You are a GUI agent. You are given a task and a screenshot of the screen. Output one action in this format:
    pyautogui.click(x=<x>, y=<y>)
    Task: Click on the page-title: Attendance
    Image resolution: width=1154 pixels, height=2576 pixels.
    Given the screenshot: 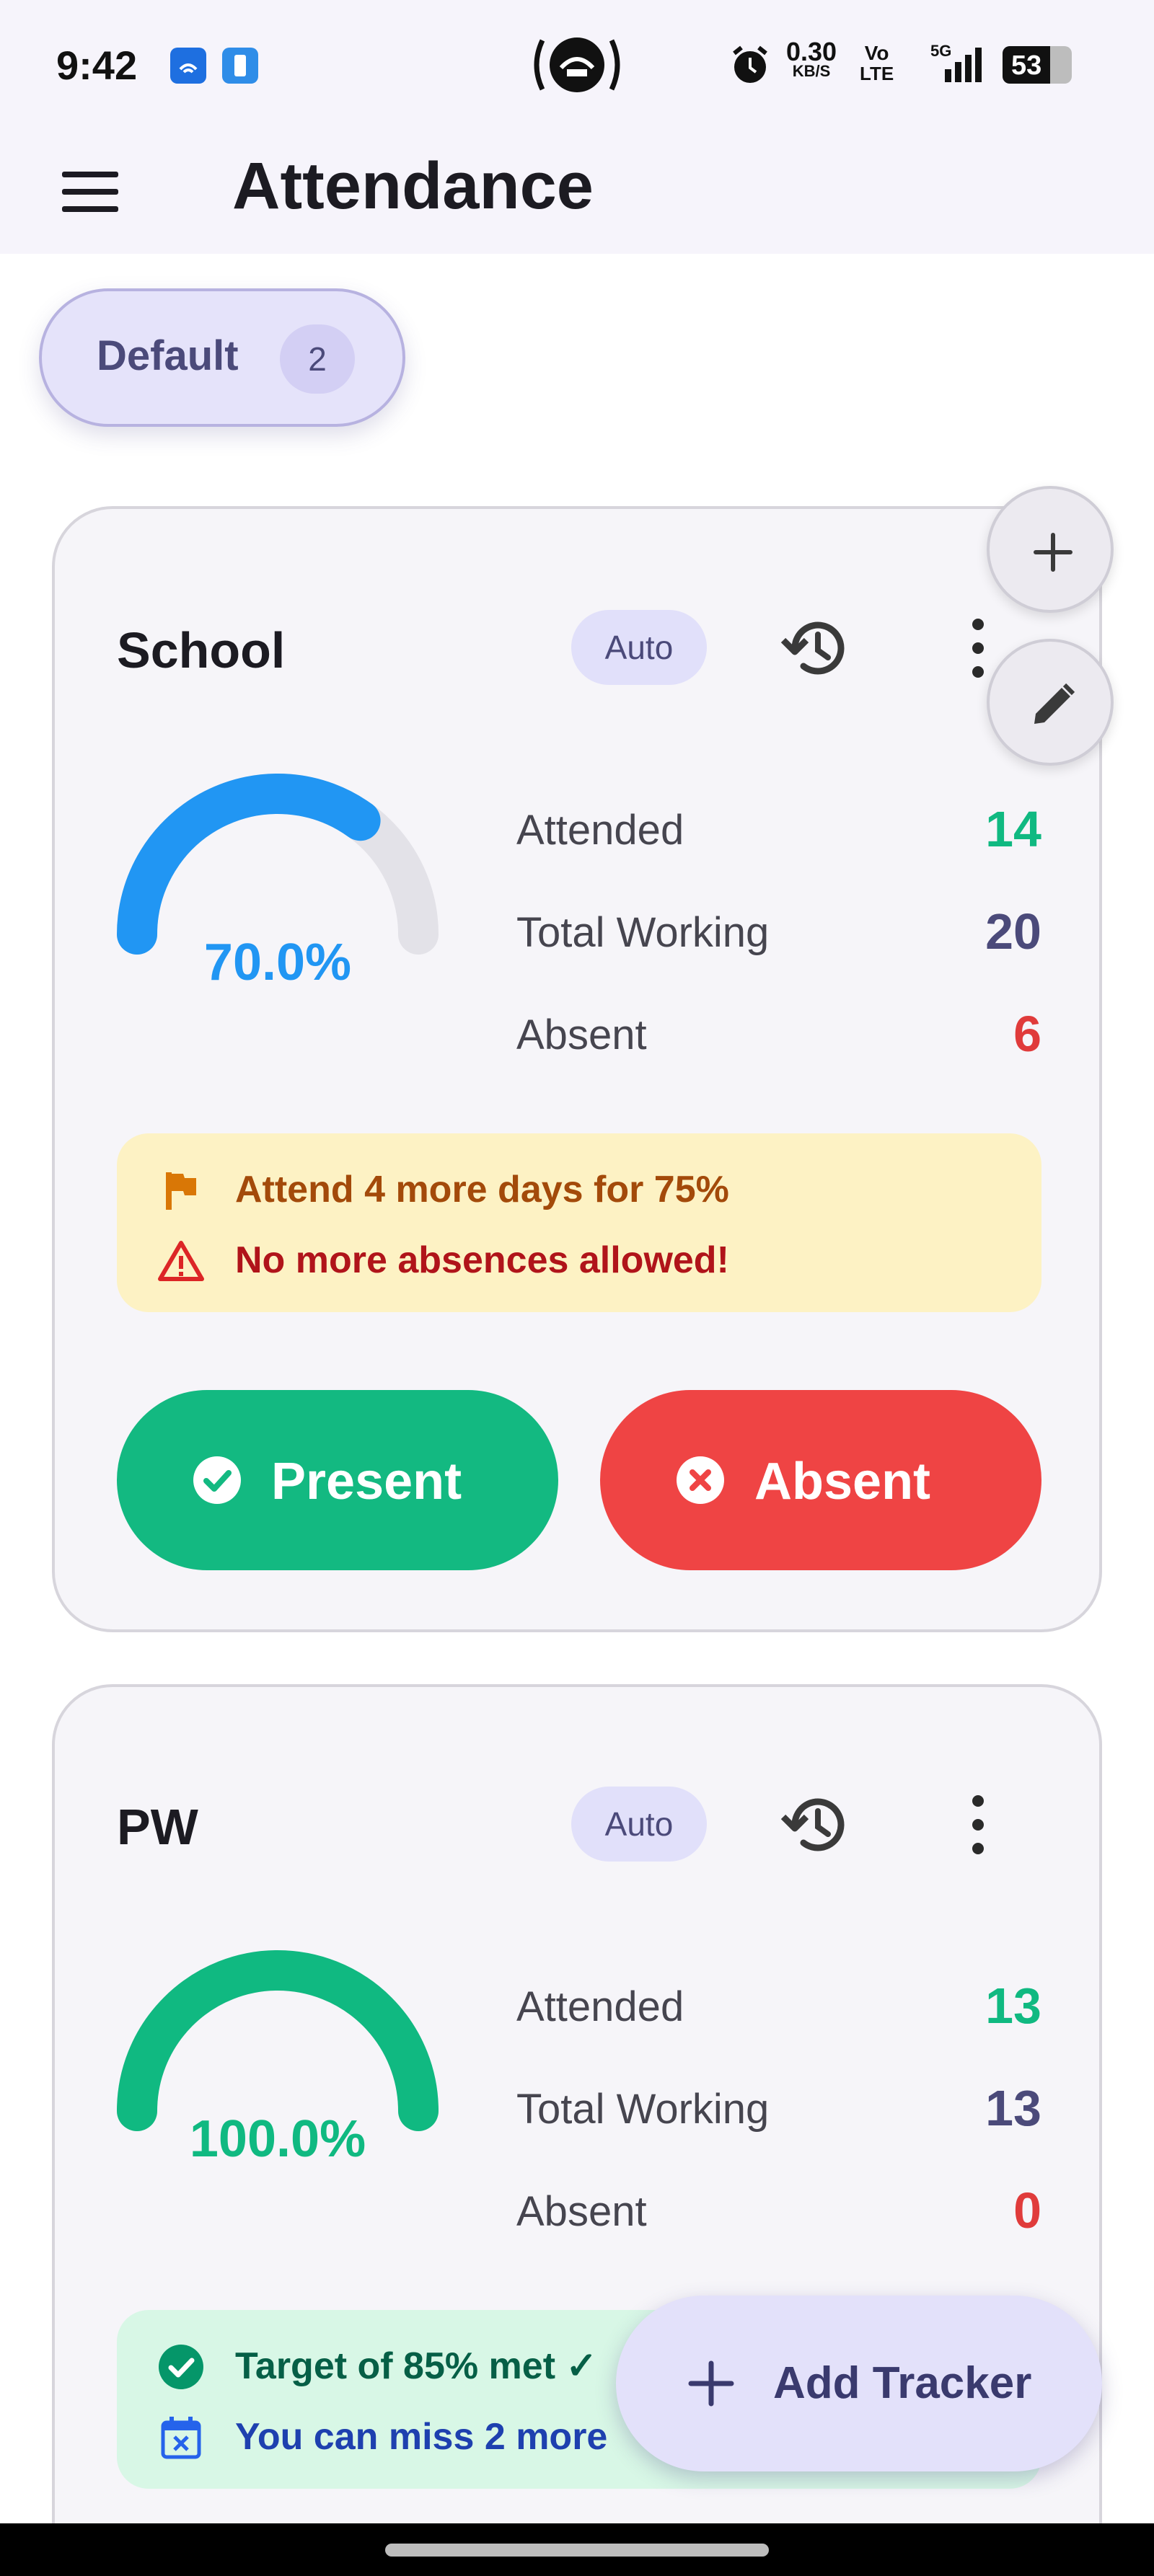 What is the action you would take?
    pyautogui.click(x=413, y=186)
    